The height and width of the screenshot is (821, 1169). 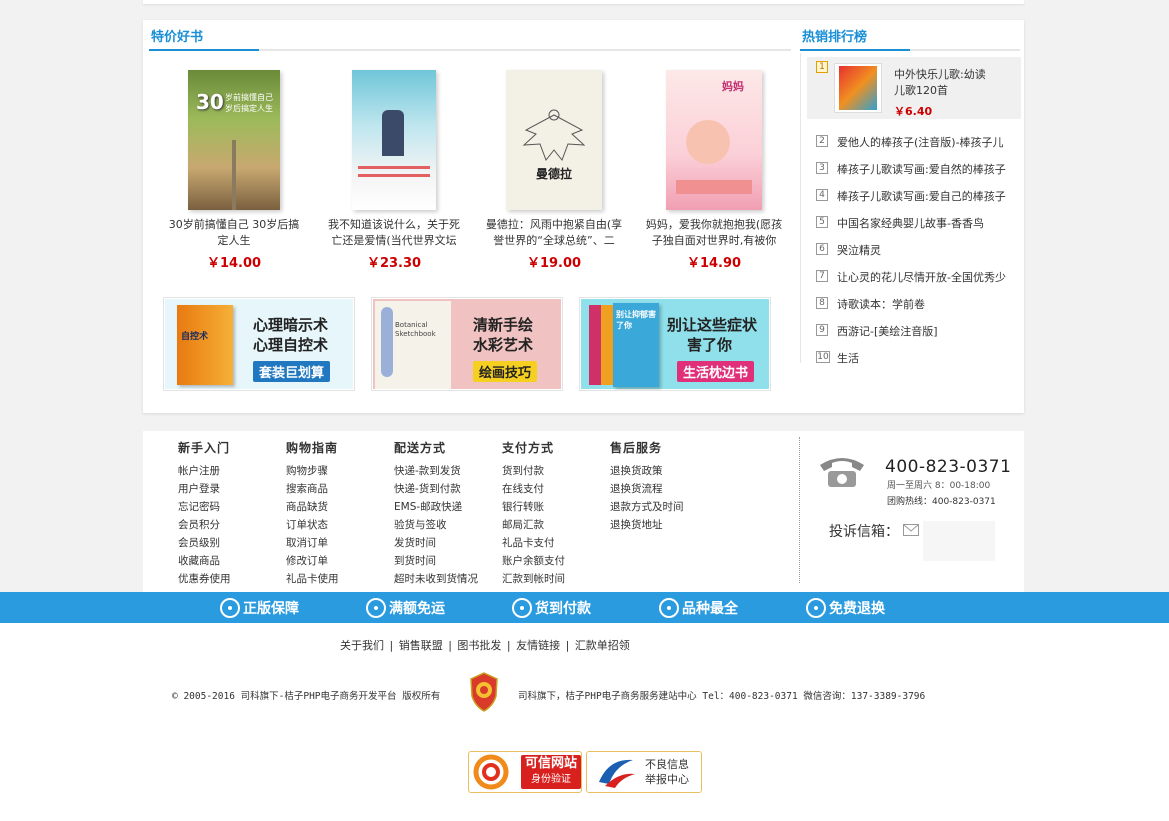 I want to click on hot-item-price: ￥6.40, so click(x=913, y=111).